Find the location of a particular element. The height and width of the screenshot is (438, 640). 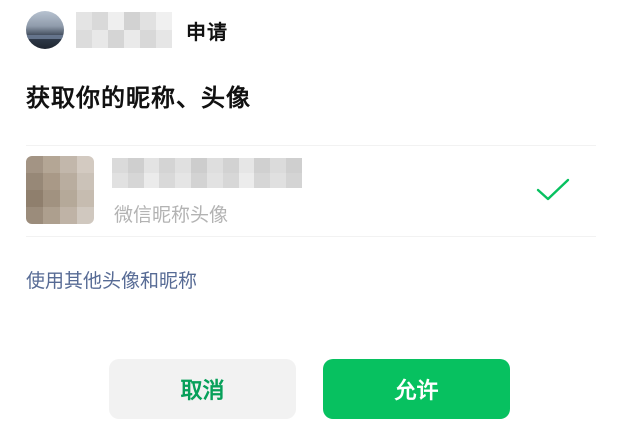

dialog-header: 申请 is located at coordinates (127, 30).